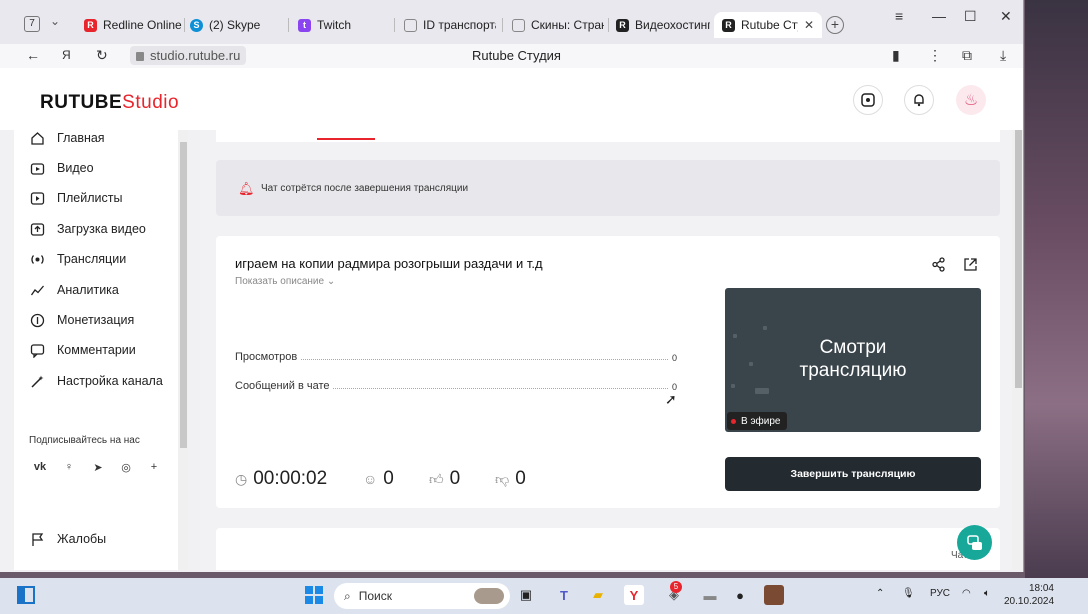 The height and width of the screenshot is (614, 1088). I want to click on tab-count: 7, so click(32, 24).